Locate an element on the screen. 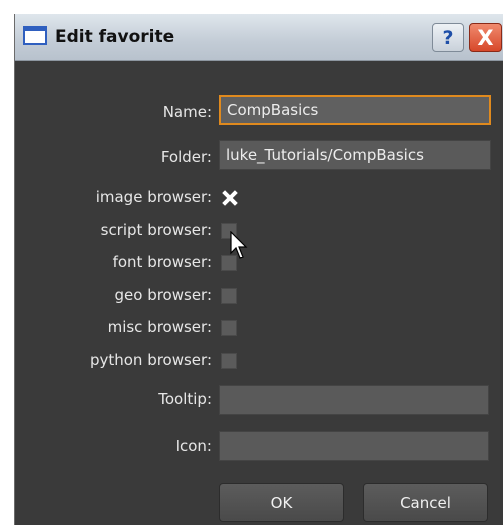 This screenshot has width=503, height=525. name-field: CompBasics is located at coordinates (355, 110).